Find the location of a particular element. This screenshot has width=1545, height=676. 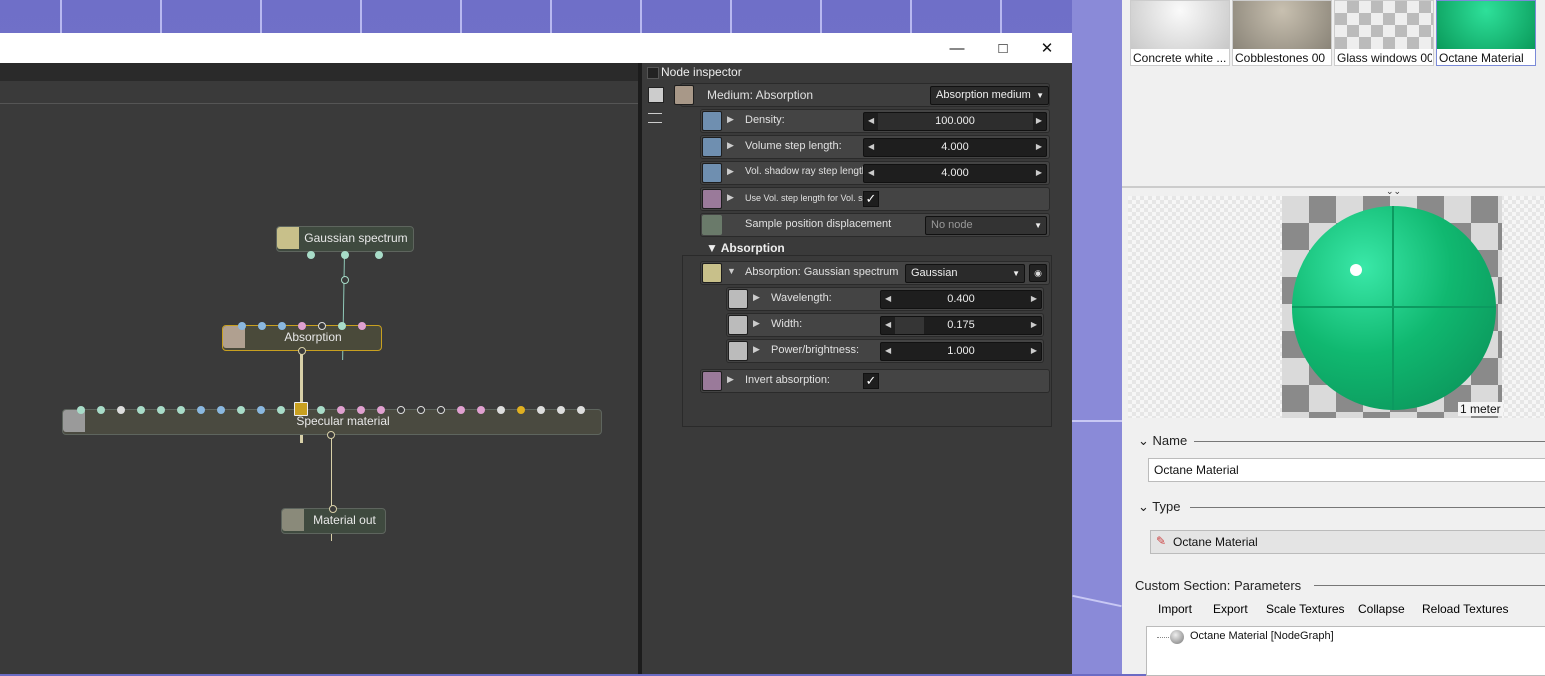

type-field: ✎ Octane Material is located at coordinates (1347, 542).